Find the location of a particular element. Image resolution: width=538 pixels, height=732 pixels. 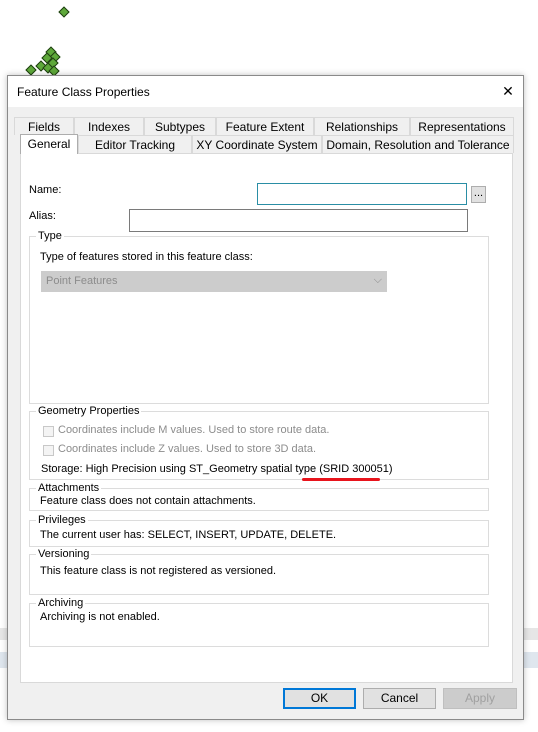

tab-domain-resolution-tolerance: Domain, Resolution and Tolerance is located at coordinates (418, 144).